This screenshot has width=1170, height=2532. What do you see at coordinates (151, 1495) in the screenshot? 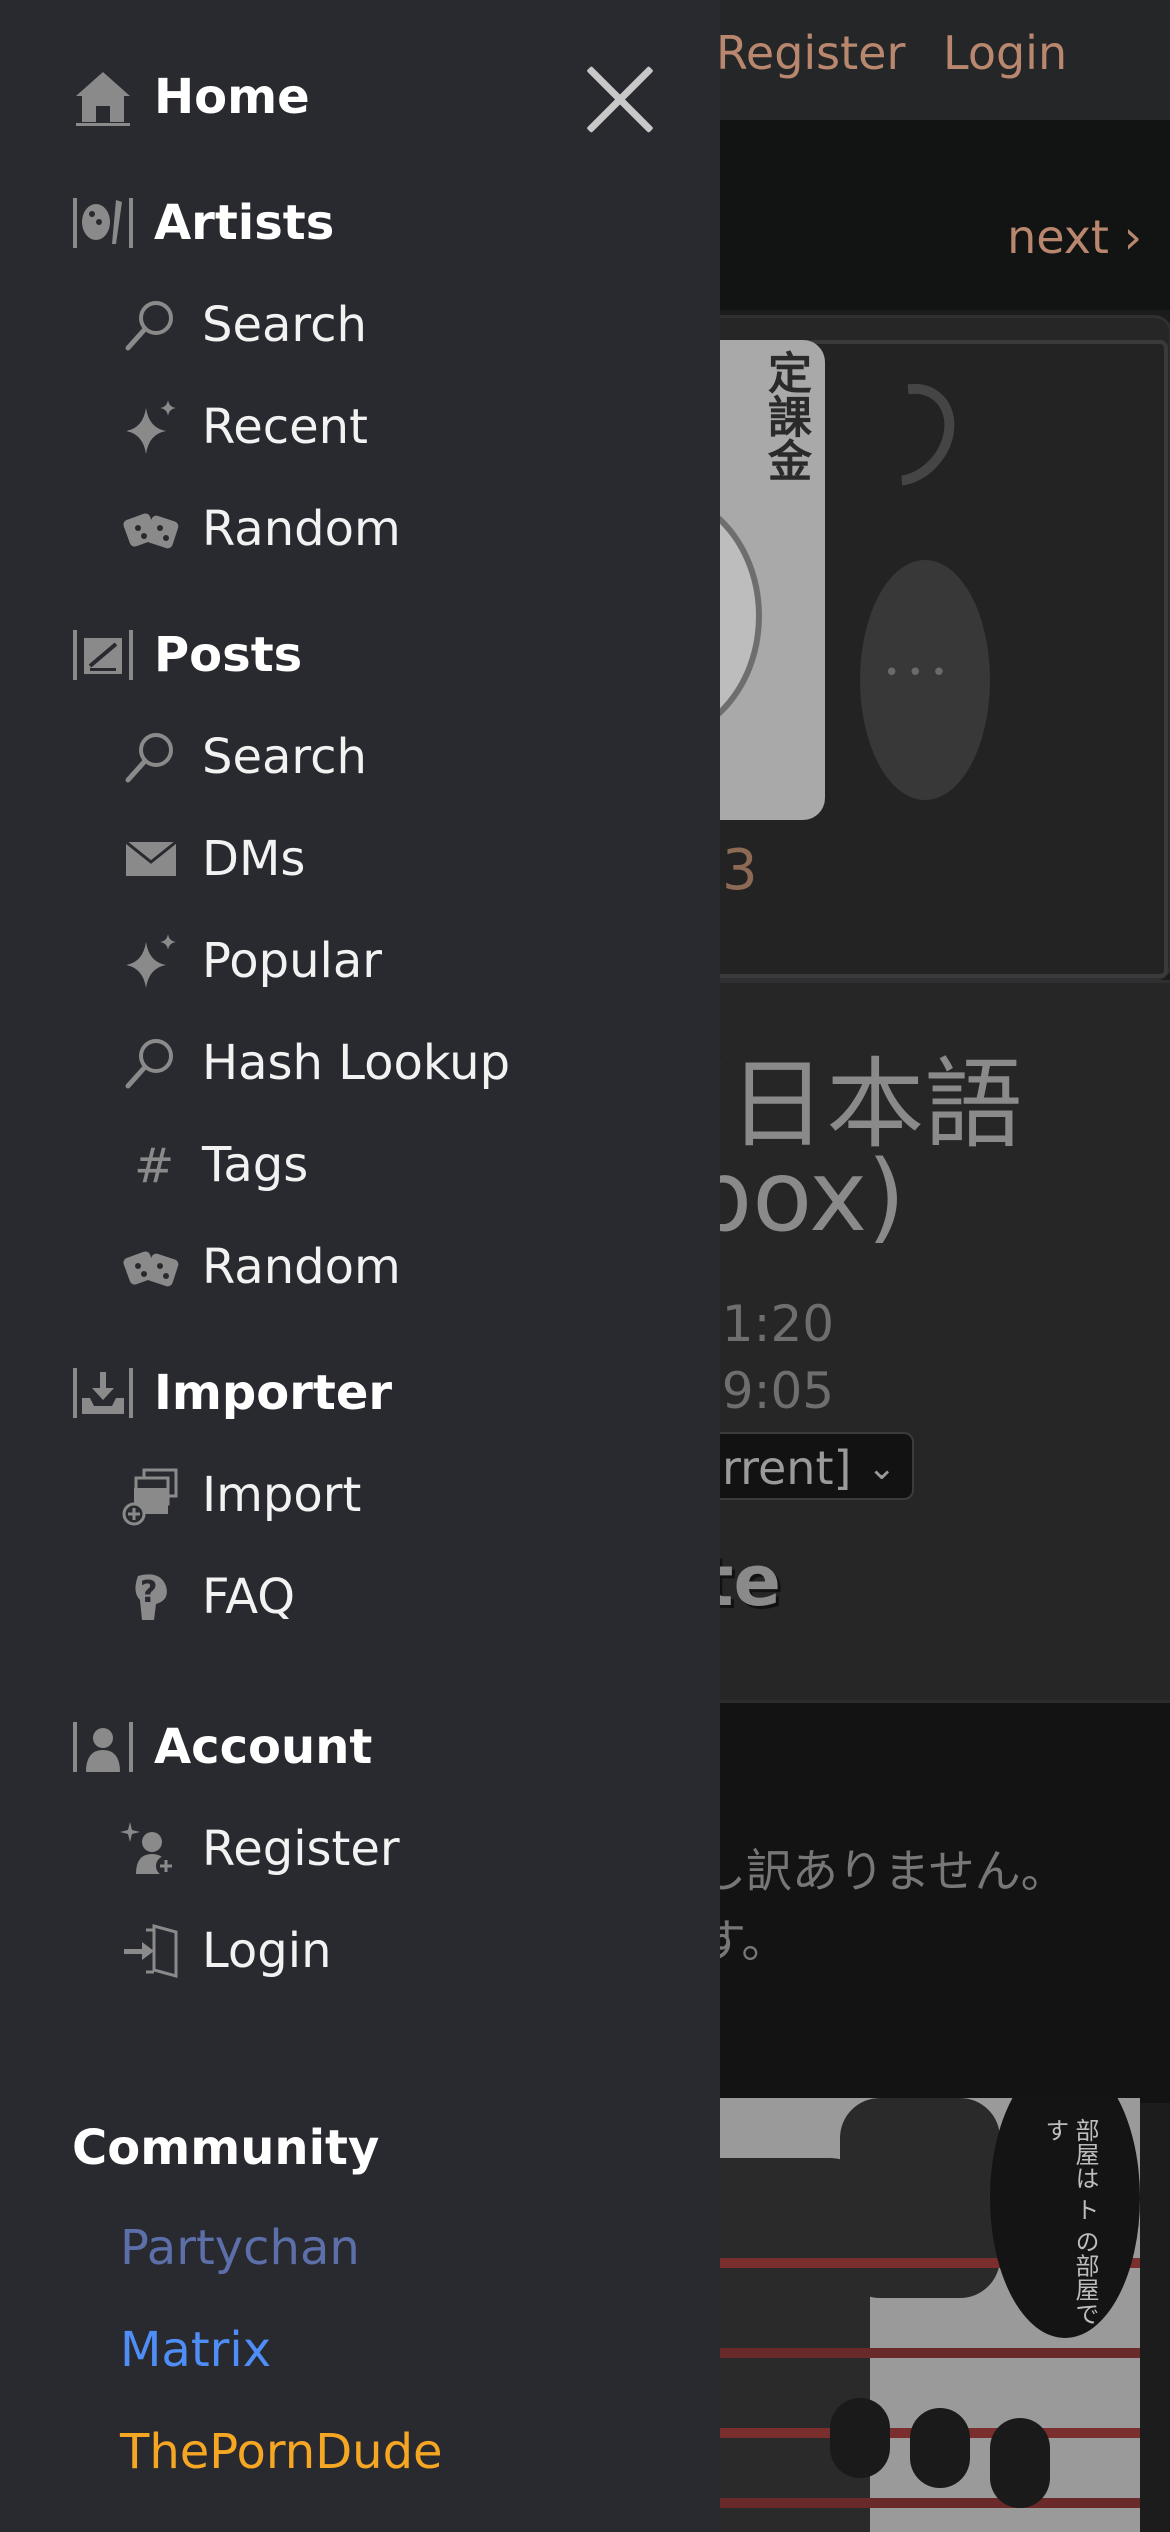
I see `import-icon` at bounding box center [151, 1495].